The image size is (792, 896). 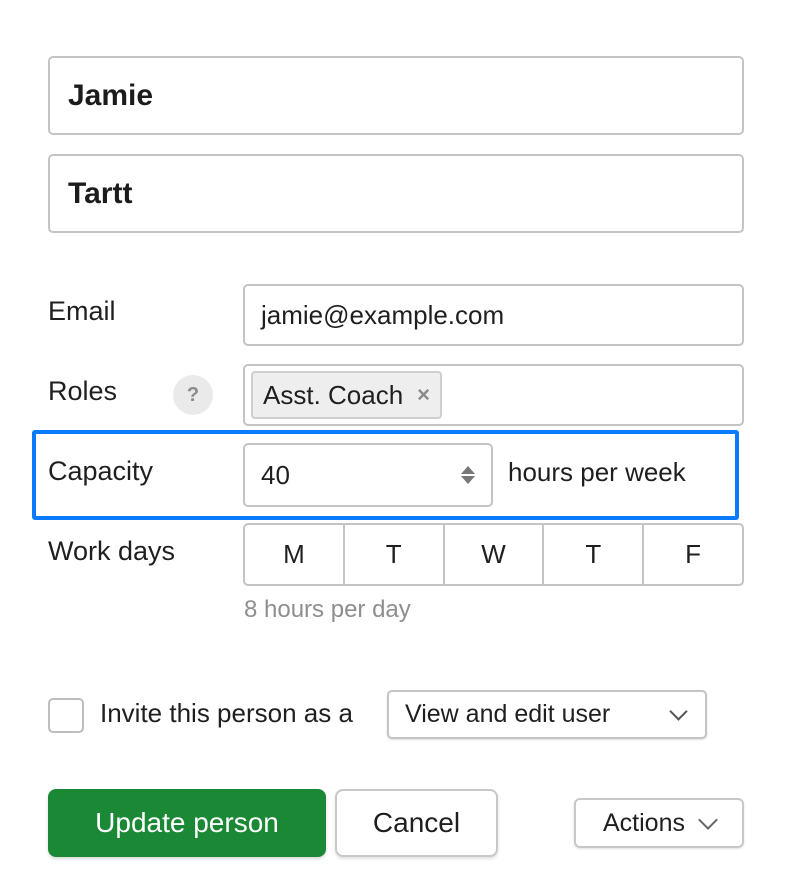 I want to click on actions-dropdown-button: Actions, so click(x=659, y=823).